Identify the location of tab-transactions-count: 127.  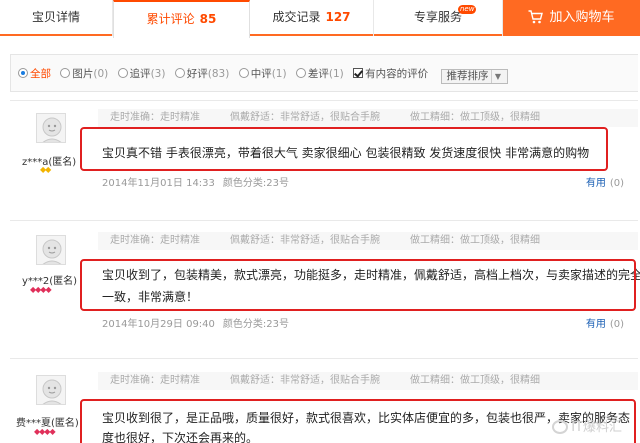
(338, 17).